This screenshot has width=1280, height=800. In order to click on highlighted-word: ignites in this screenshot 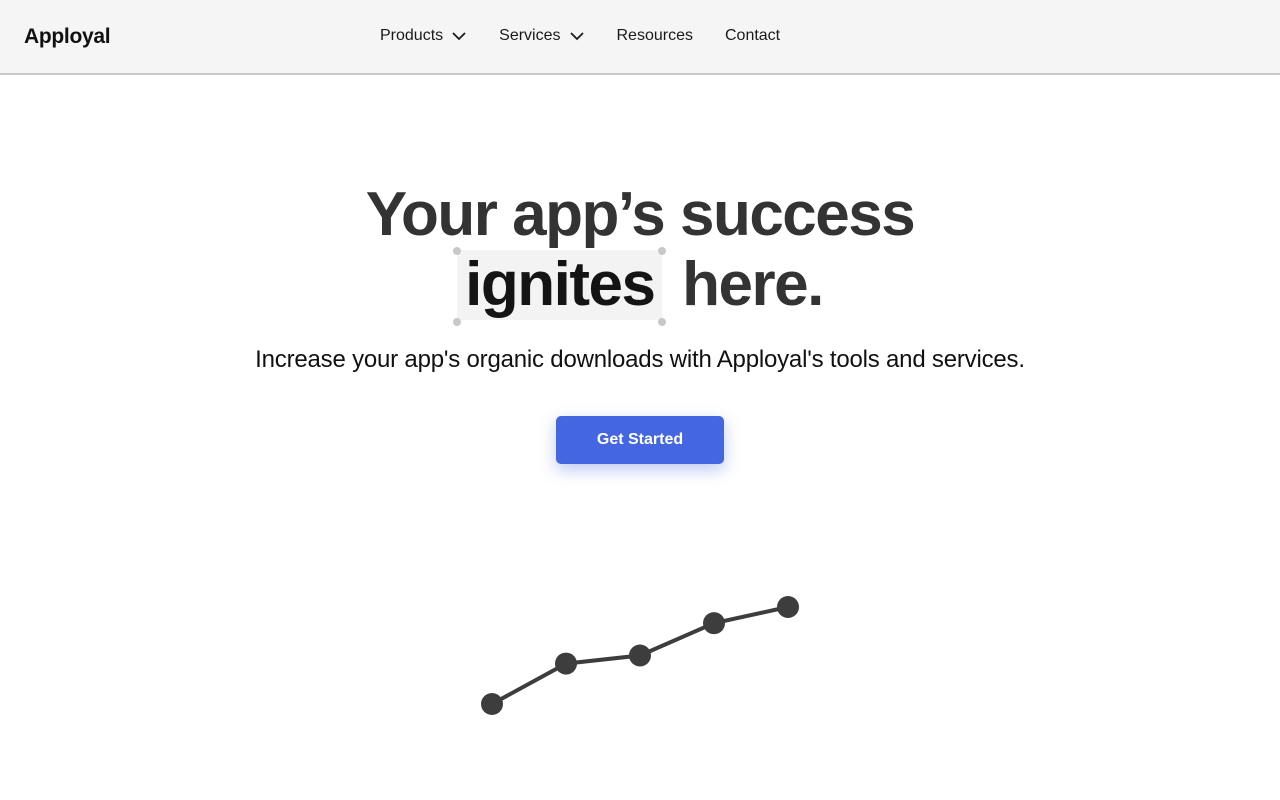, I will do `click(560, 286)`.